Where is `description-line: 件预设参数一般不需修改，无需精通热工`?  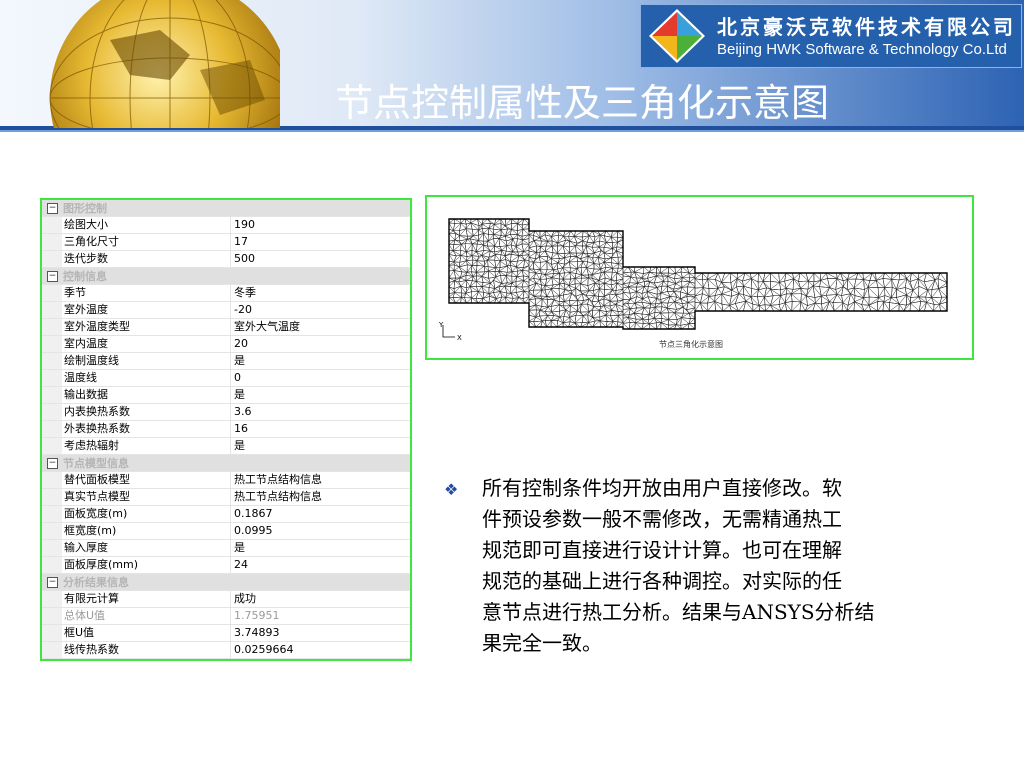 description-line: 件预设参数一般不需修改，无需精通热工 is located at coordinates (662, 519).